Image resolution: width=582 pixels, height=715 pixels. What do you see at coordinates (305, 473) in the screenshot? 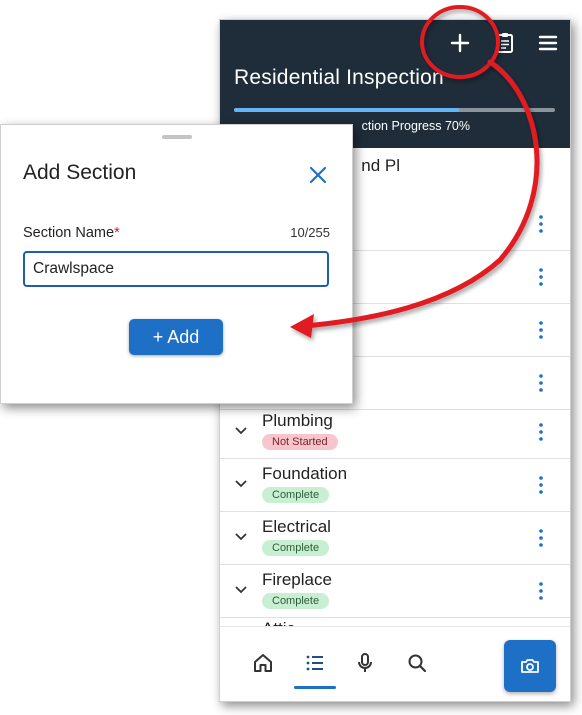
I see `section-name: Foundation` at bounding box center [305, 473].